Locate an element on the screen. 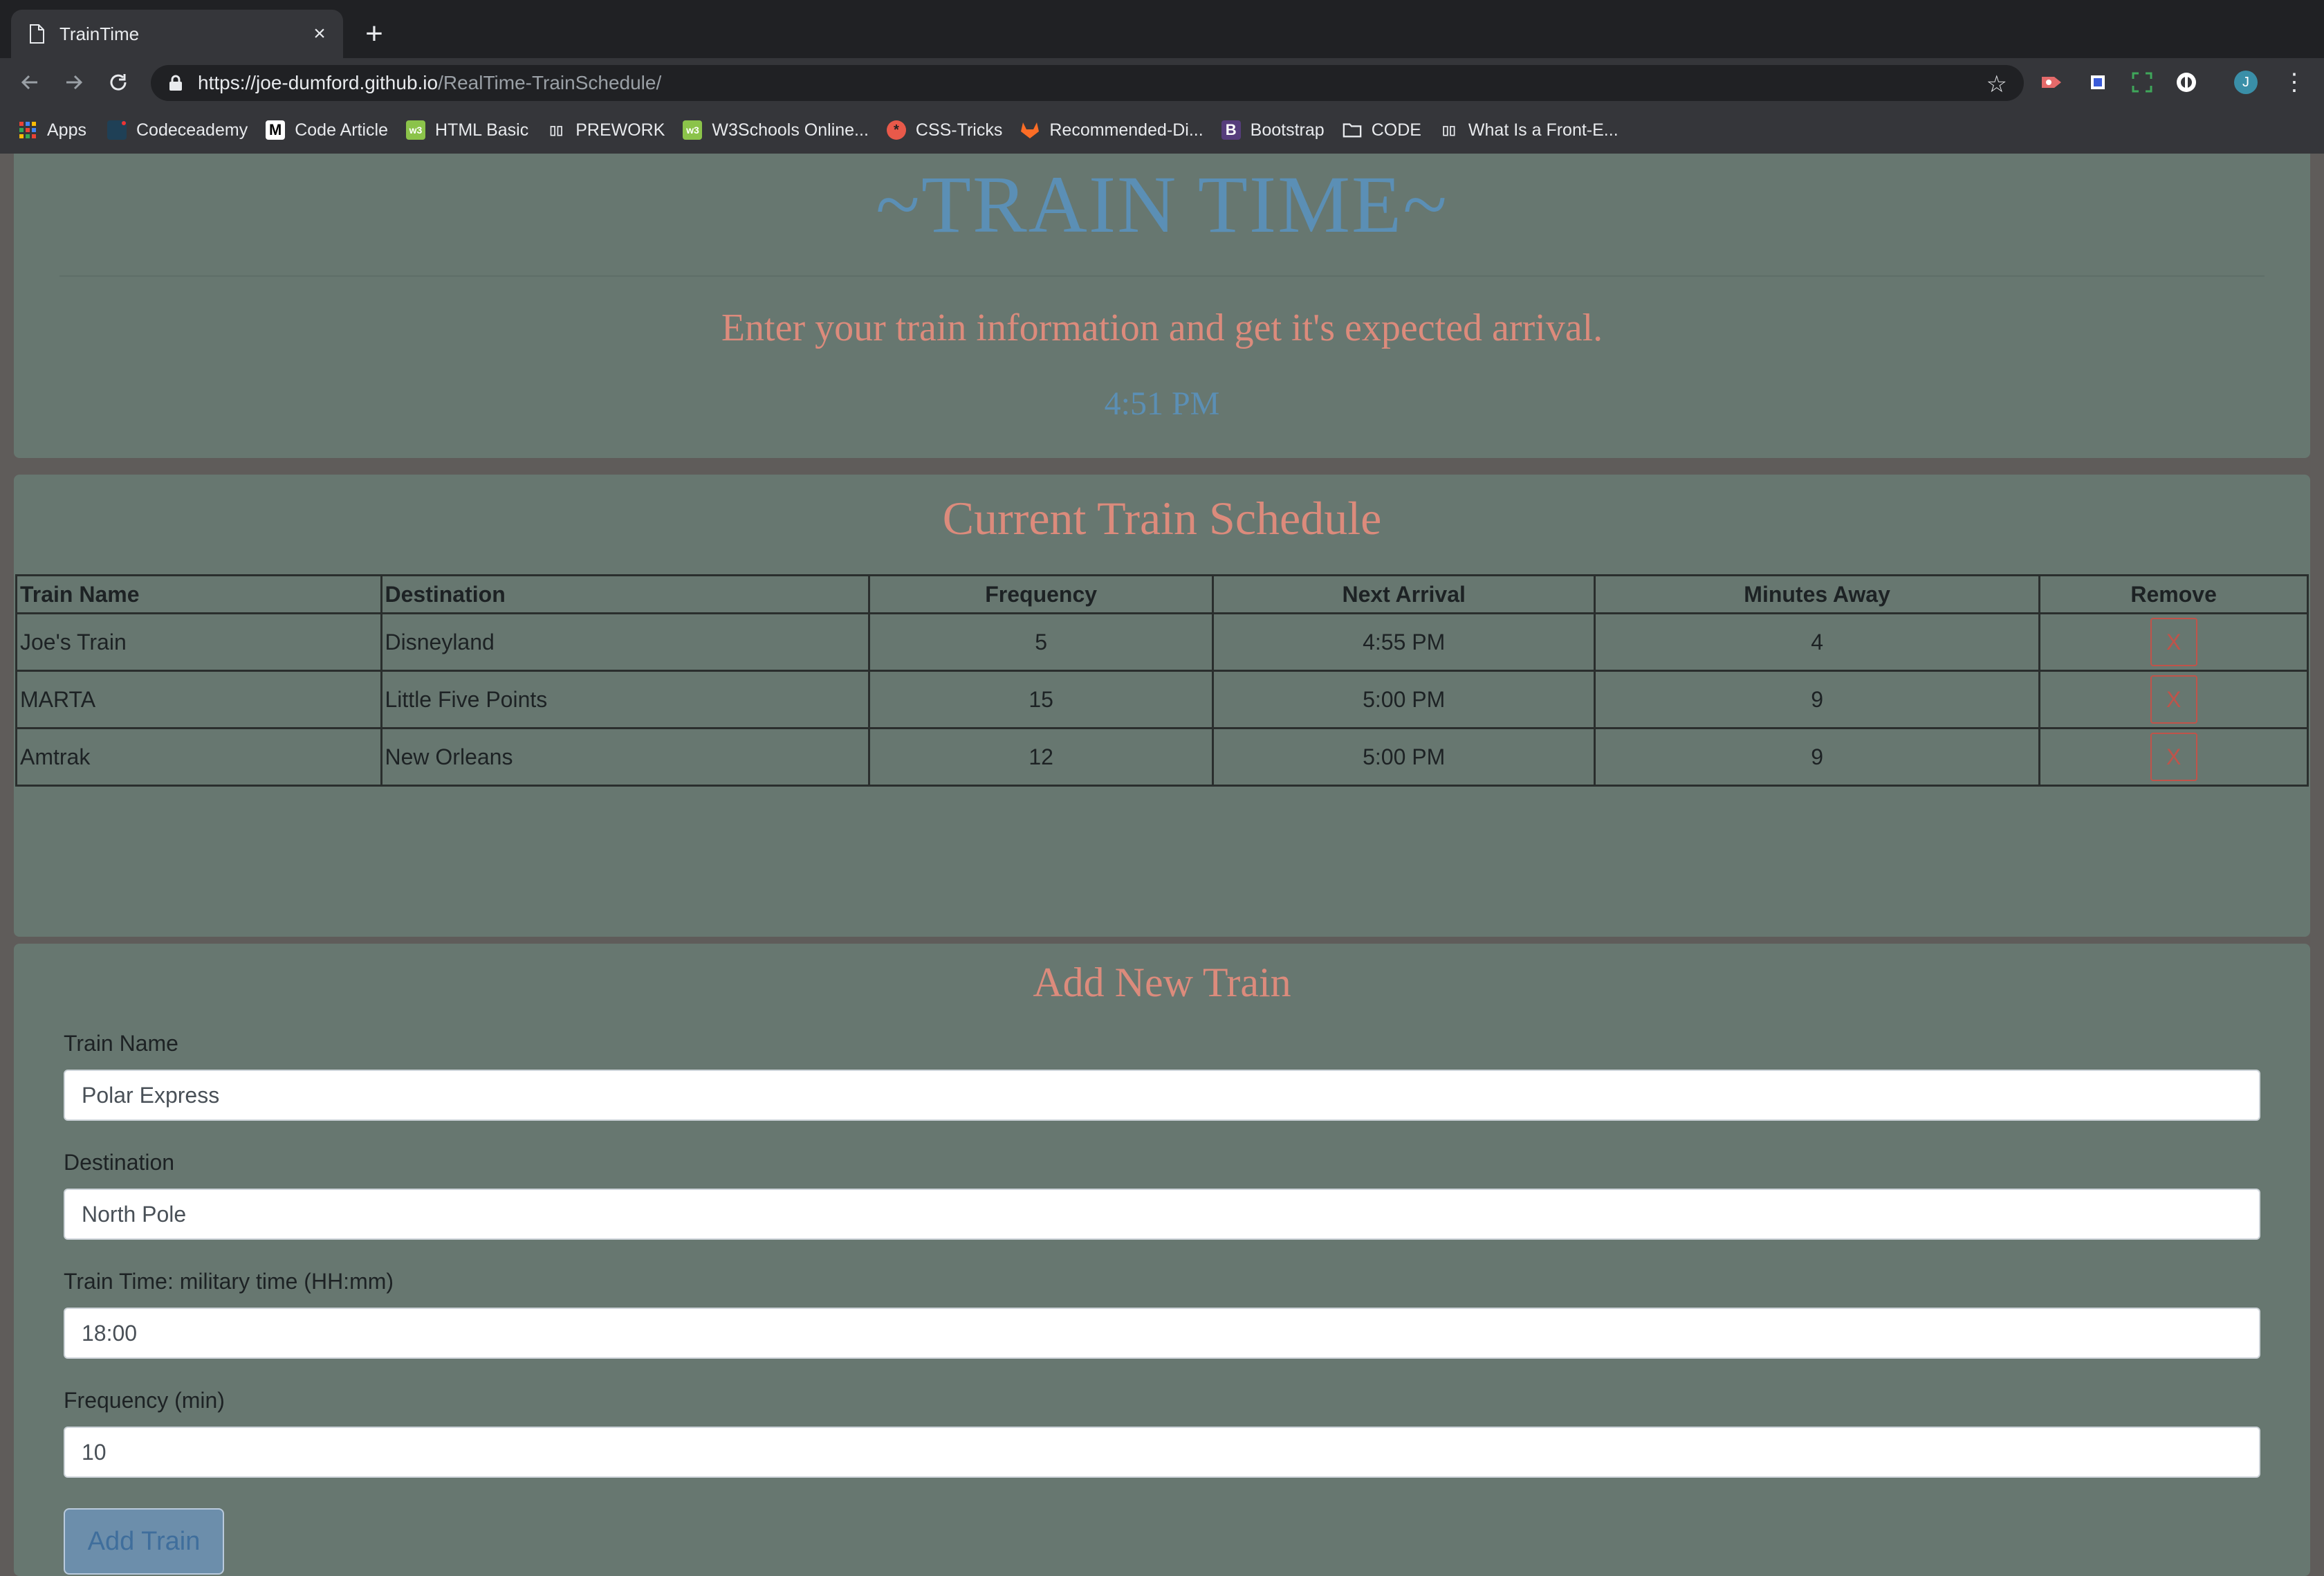 The image size is (2324, 1576). cell-destination: New Orleans is located at coordinates (625, 757).